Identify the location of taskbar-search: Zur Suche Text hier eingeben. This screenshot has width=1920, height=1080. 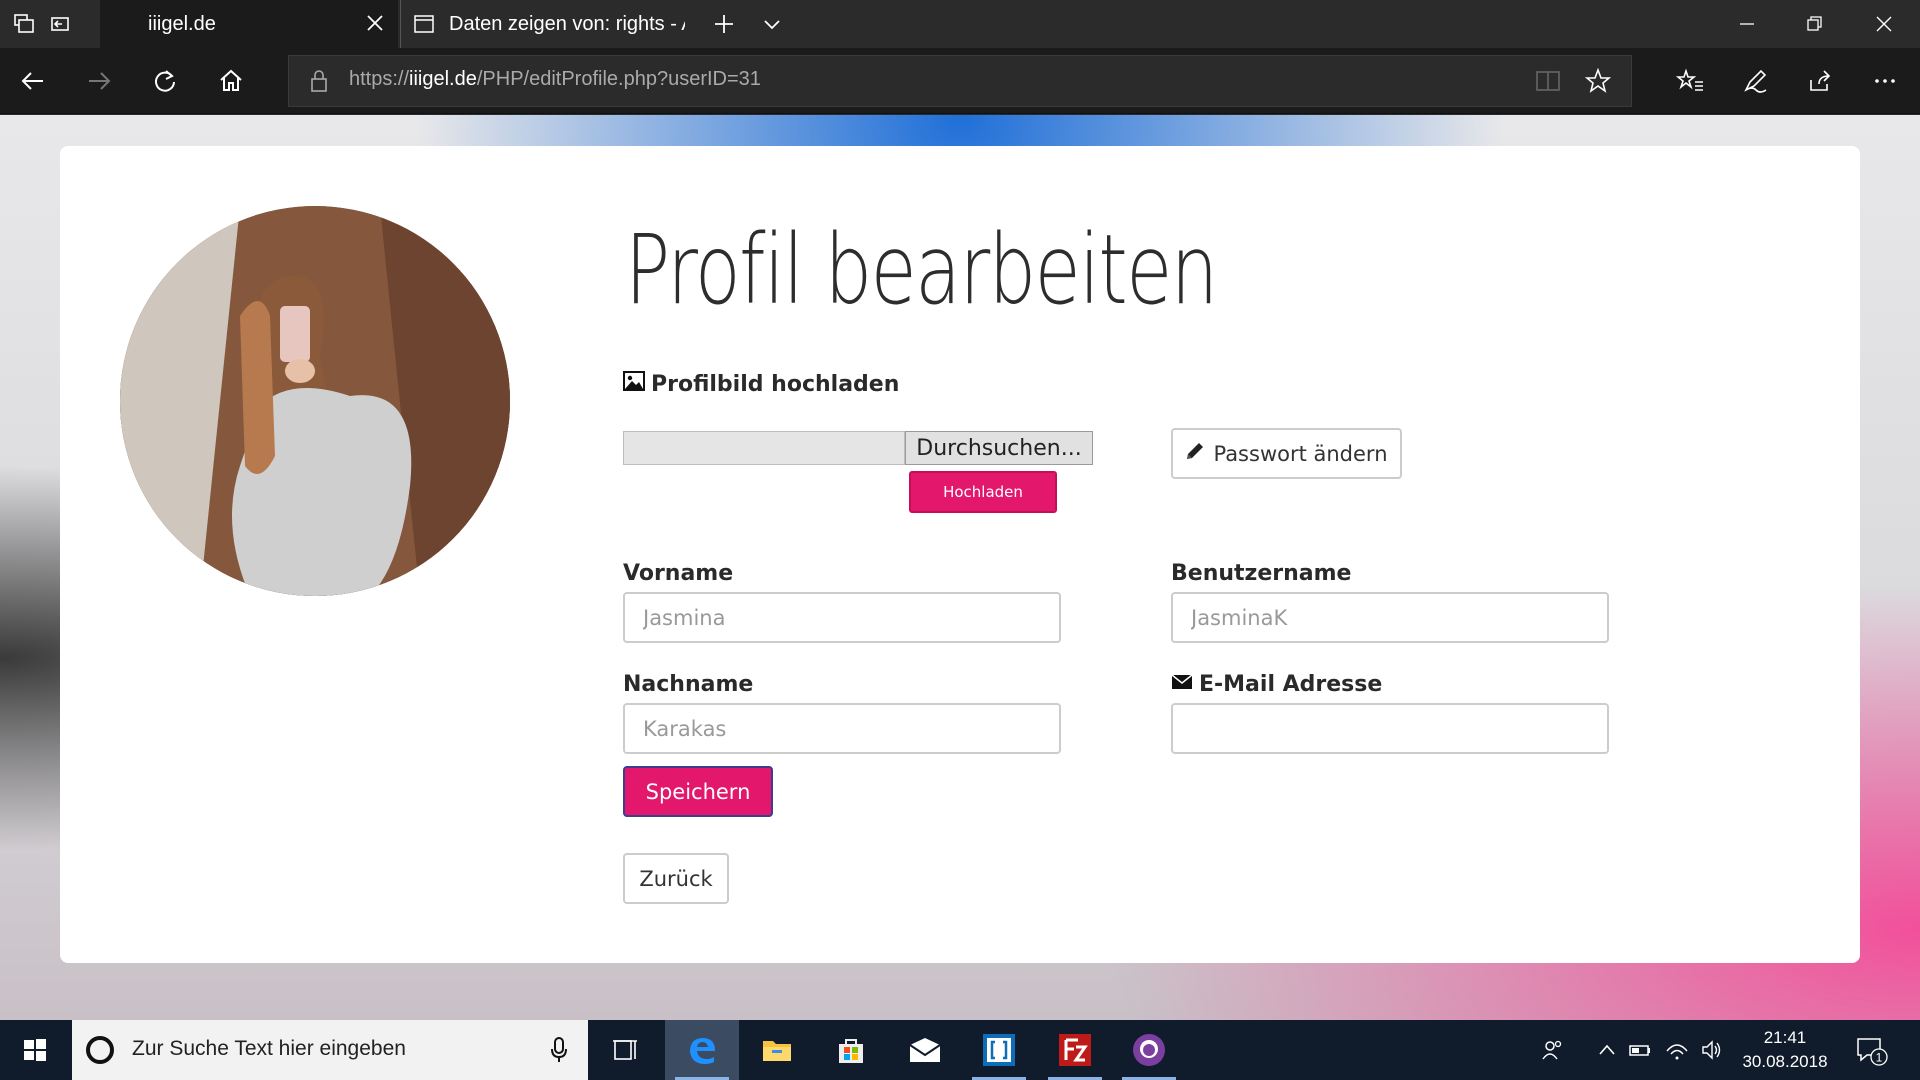
(330, 1050).